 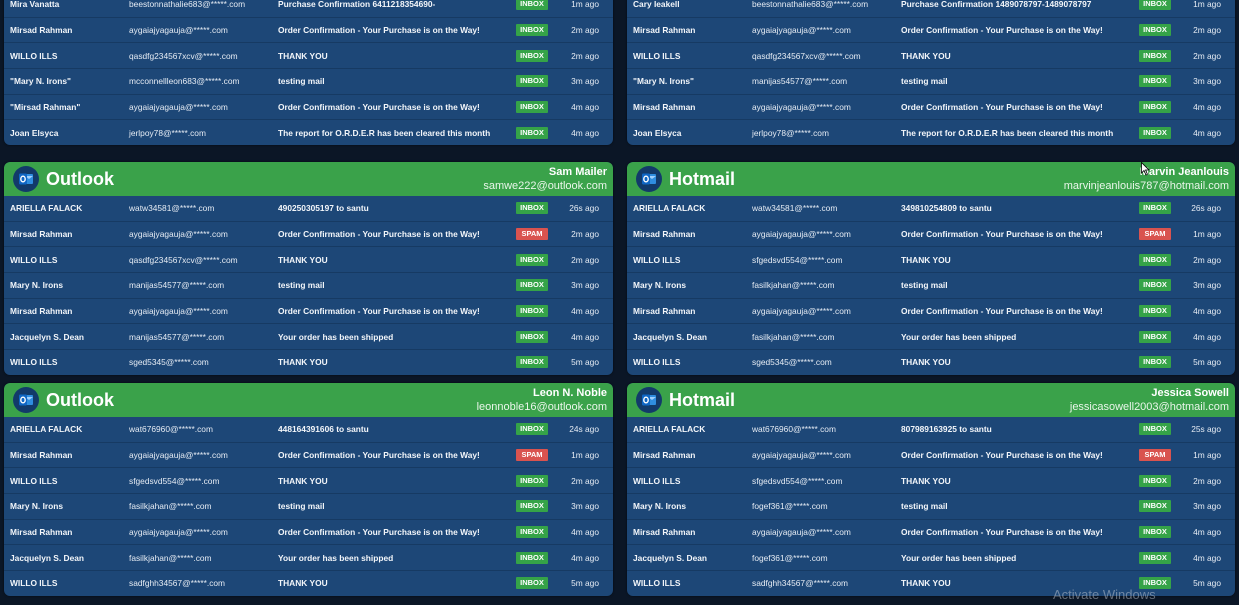 What do you see at coordinates (797, 480) in the screenshot?
I see `sender-email: sfgedsvd554@*****.com` at bounding box center [797, 480].